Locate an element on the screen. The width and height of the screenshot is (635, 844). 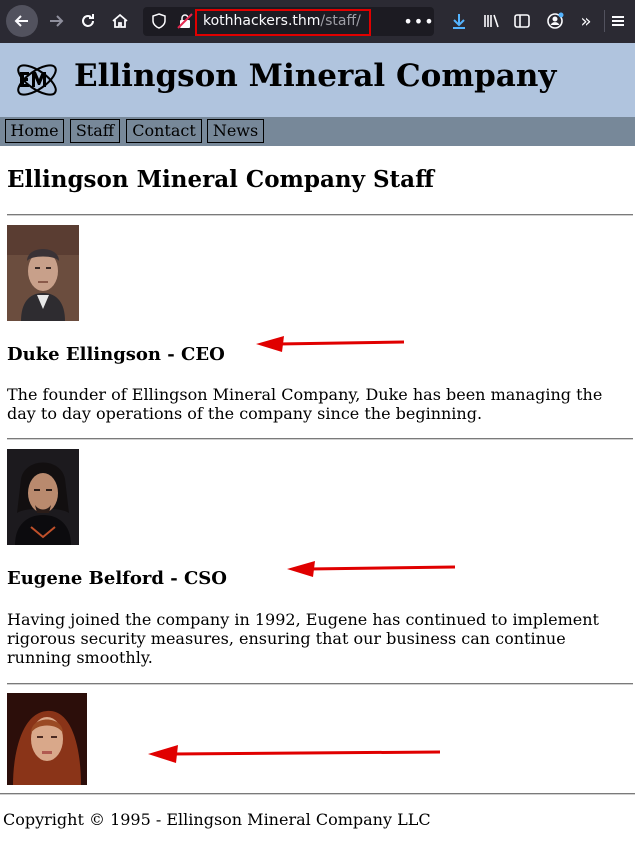
page-actions-dots-icon: ••• is located at coordinates (418, 21).